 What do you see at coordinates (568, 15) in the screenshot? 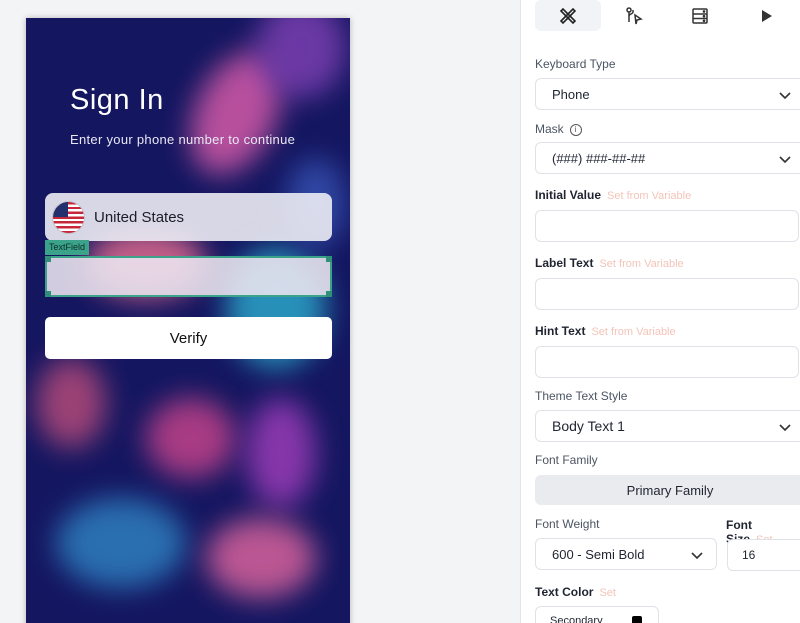
I see `tools-icon` at bounding box center [568, 15].